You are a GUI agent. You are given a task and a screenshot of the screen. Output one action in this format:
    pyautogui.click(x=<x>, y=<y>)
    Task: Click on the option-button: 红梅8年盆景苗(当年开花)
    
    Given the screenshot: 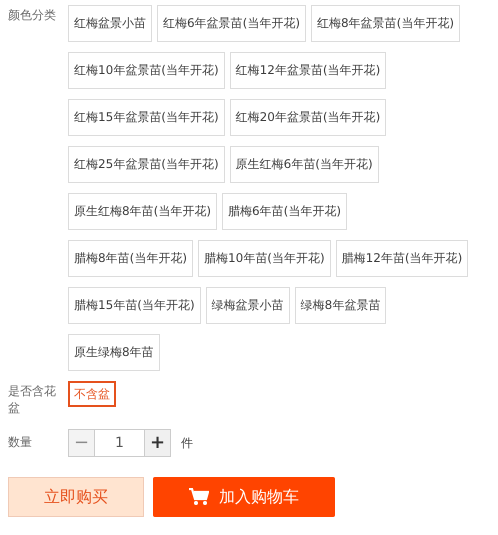 What is the action you would take?
    pyautogui.click(x=385, y=23)
    